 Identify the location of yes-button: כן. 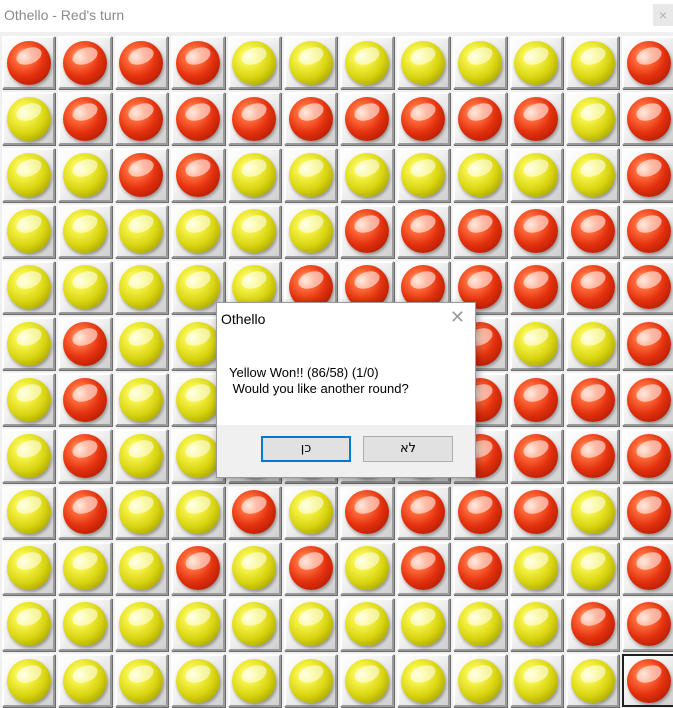
(306, 449).